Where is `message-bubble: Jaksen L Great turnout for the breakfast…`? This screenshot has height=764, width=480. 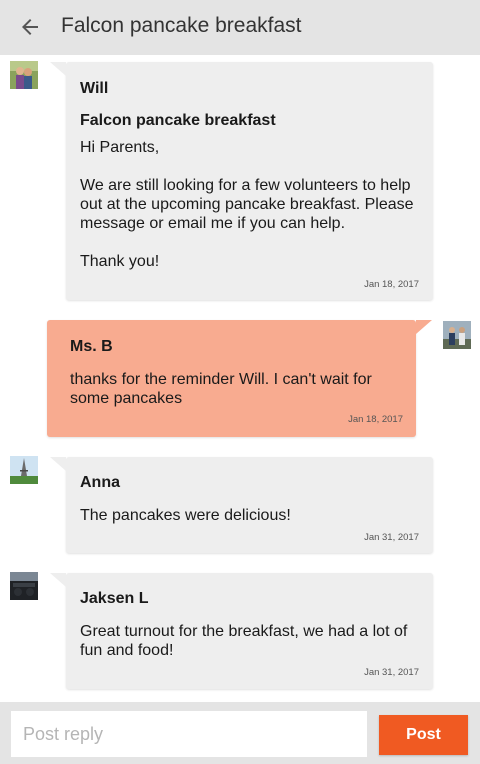
message-bubble: Jaksen L Great turnout for the breakfast… is located at coordinates (241, 631).